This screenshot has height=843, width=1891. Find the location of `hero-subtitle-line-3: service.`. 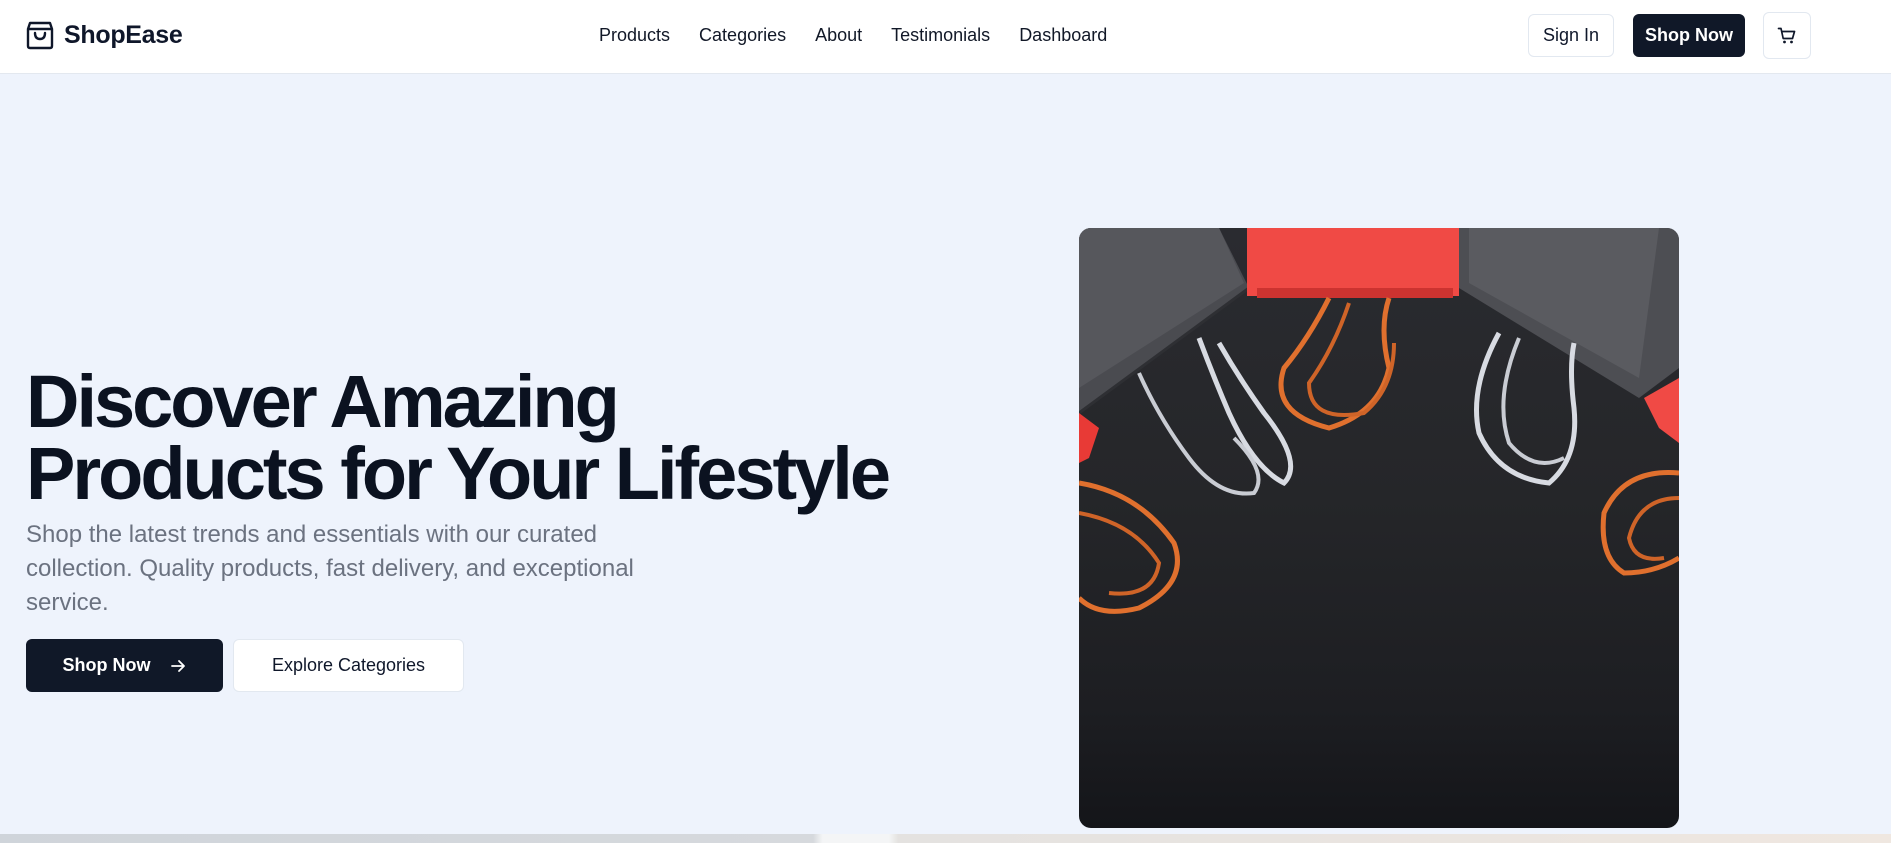

hero-subtitle-line-3: service. is located at coordinates (67, 602).